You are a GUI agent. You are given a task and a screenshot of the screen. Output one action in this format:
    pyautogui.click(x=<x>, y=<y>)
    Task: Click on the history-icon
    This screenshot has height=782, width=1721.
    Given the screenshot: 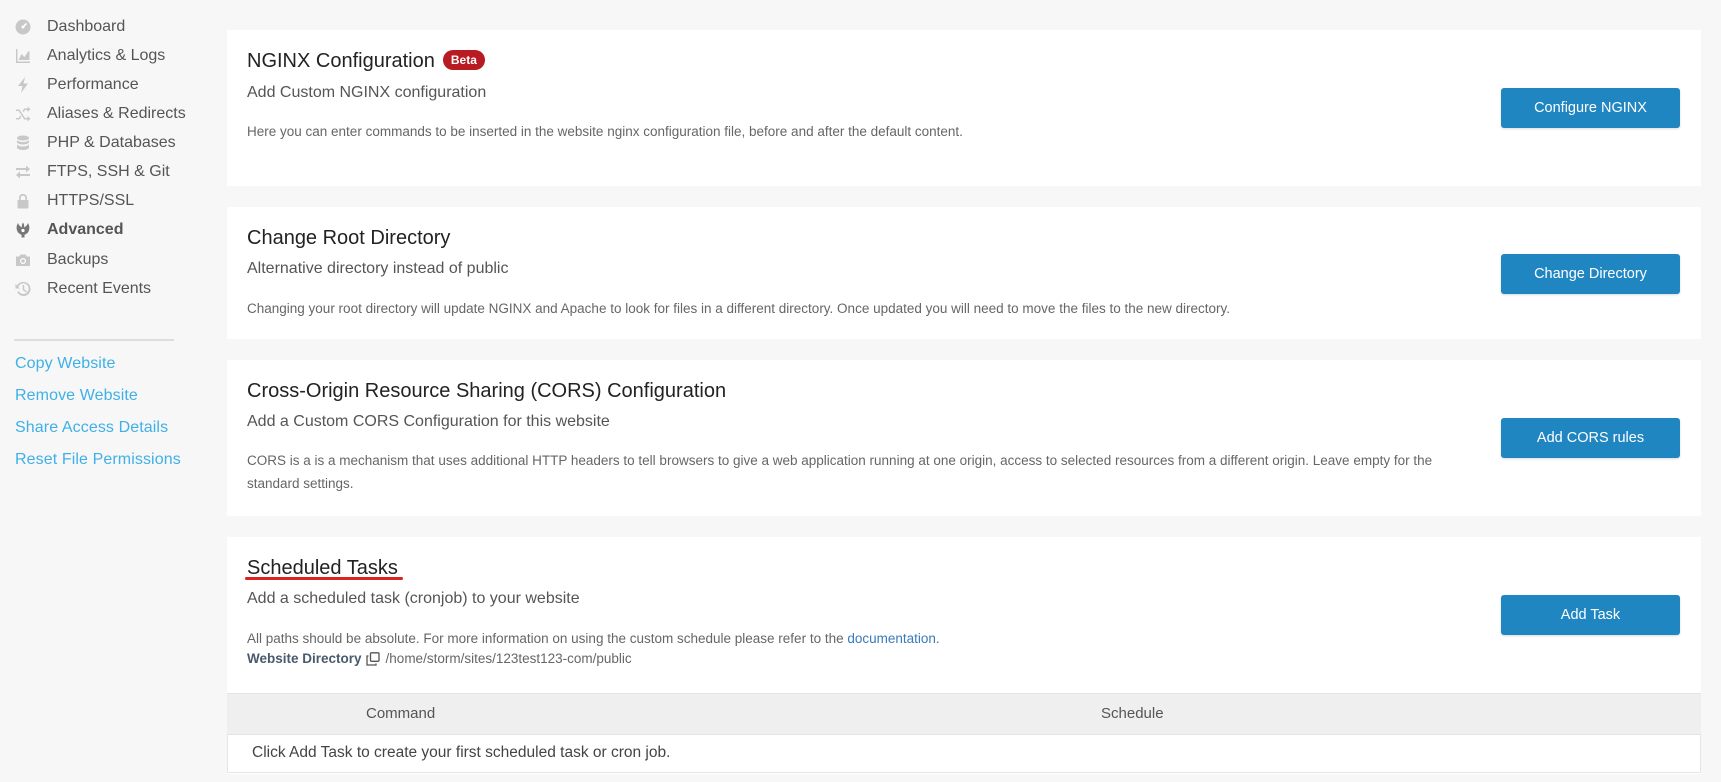 What is the action you would take?
    pyautogui.click(x=23, y=289)
    